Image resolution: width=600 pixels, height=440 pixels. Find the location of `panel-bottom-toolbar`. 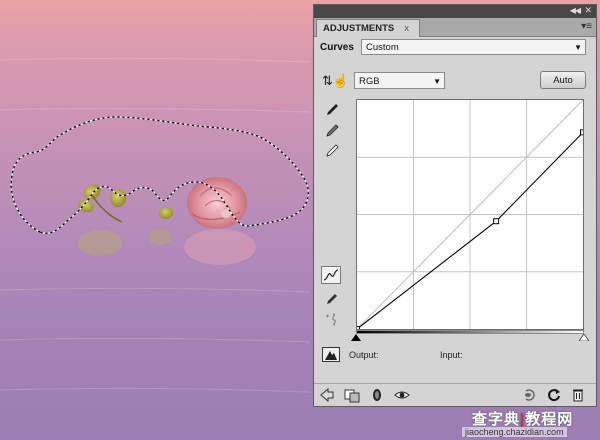

panel-bottom-toolbar is located at coordinates (455, 395).